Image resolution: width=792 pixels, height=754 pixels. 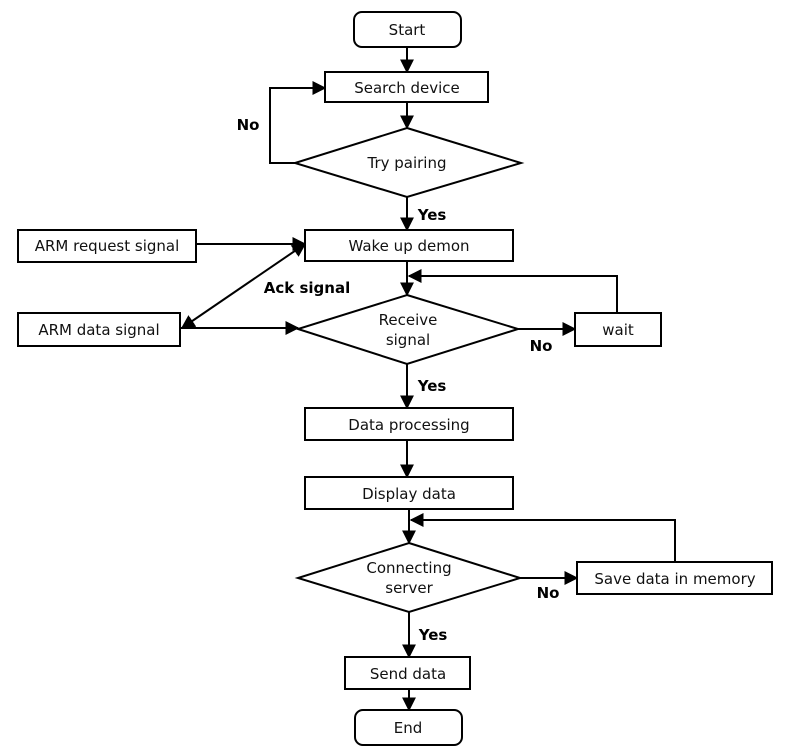 I want to click on node-wake-up-demon: Wake up demon, so click(x=409, y=245).